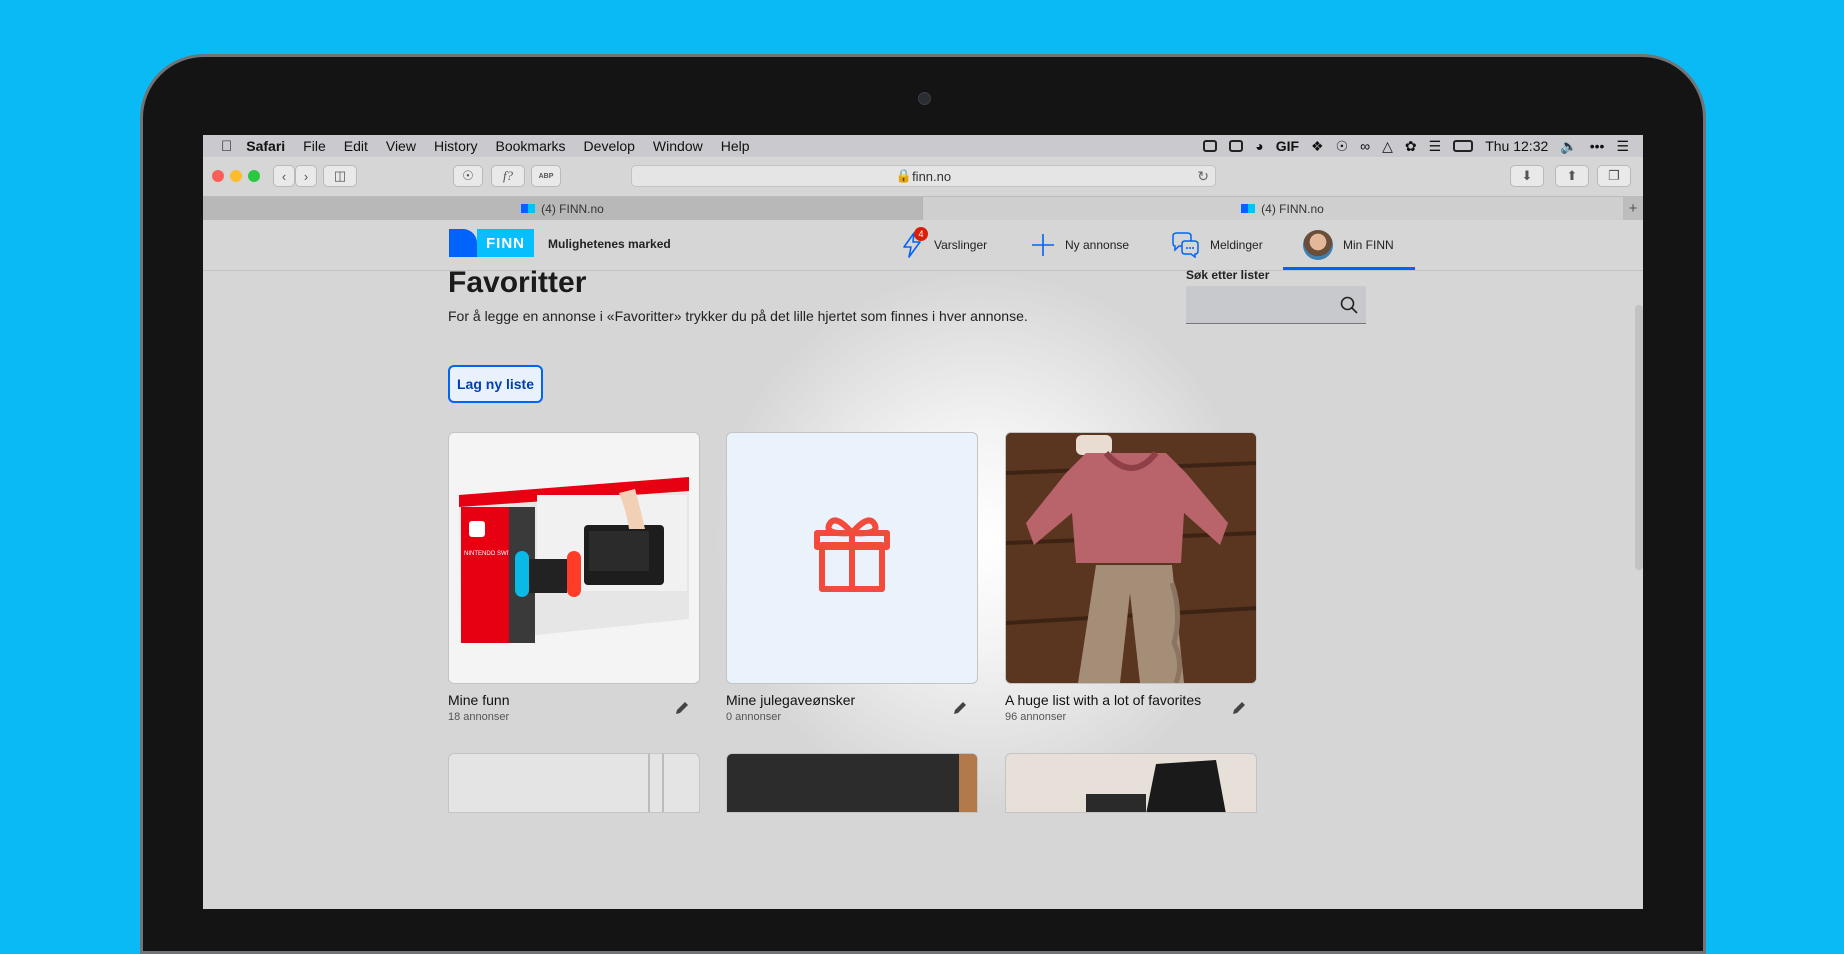 The height and width of the screenshot is (954, 1844). Describe the element at coordinates (218, 176) in the screenshot. I see `close-window-button` at that location.